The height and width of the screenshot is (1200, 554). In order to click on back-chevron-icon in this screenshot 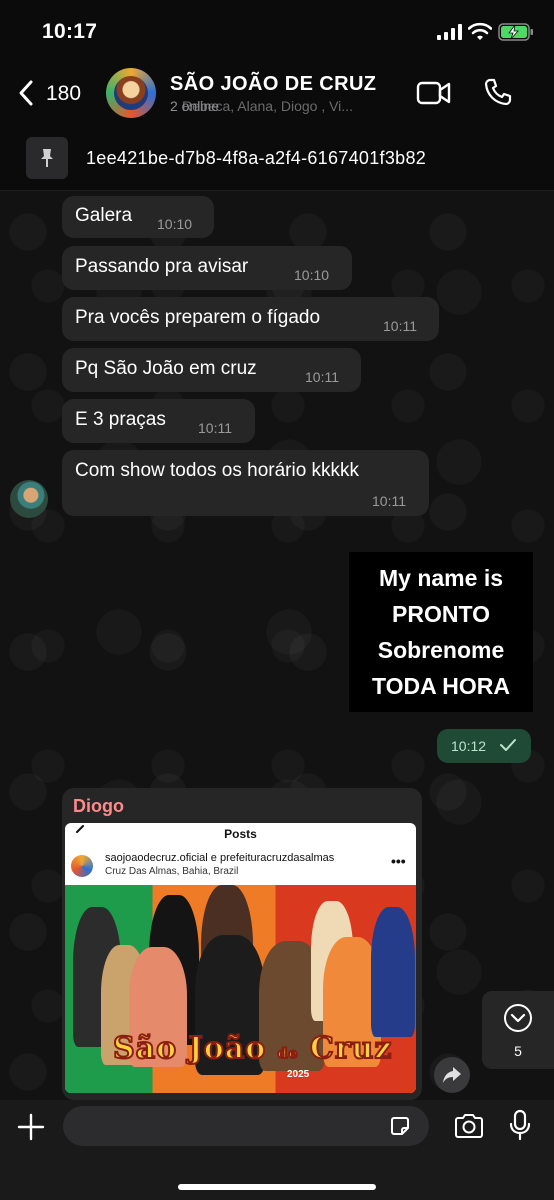, I will do `click(26, 93)`.